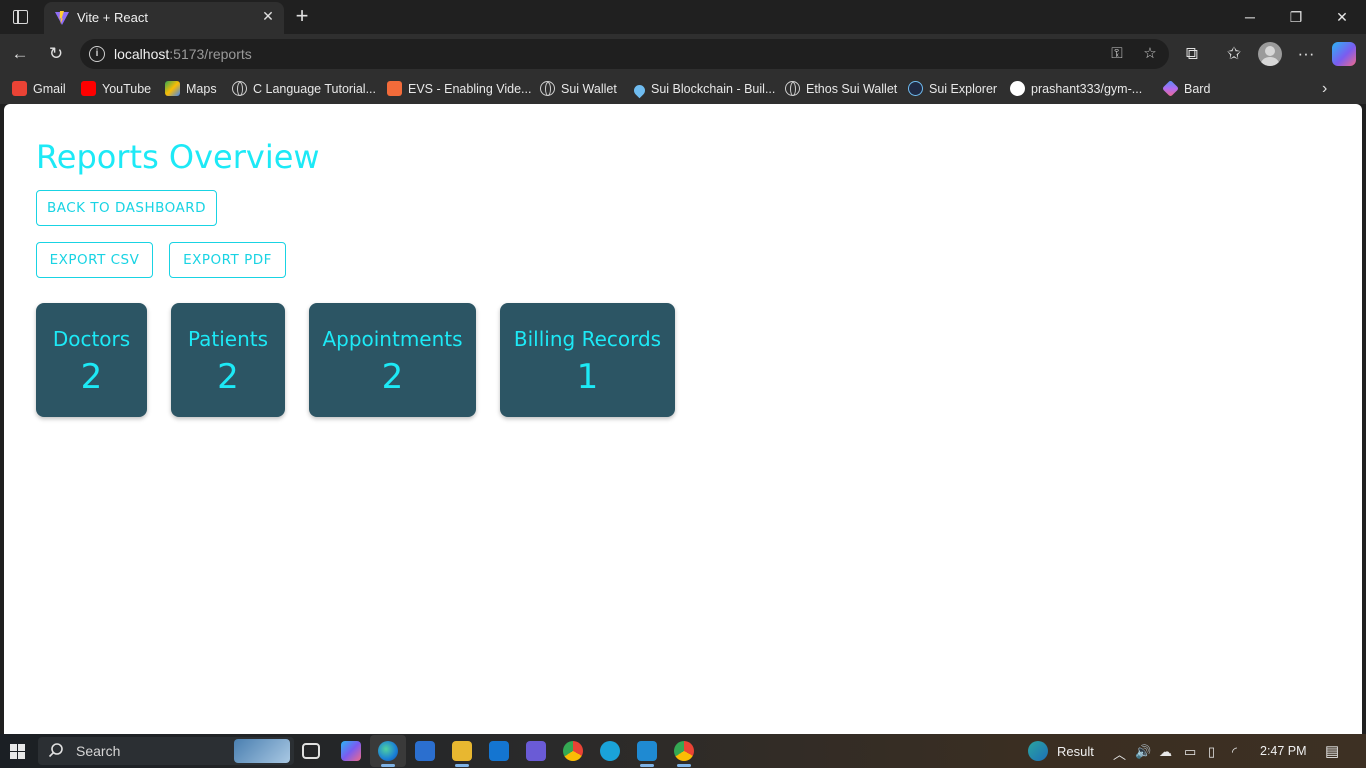 This screenshot has height=768, width=1366. I want to click on card-value: 1, so click(587, 377).